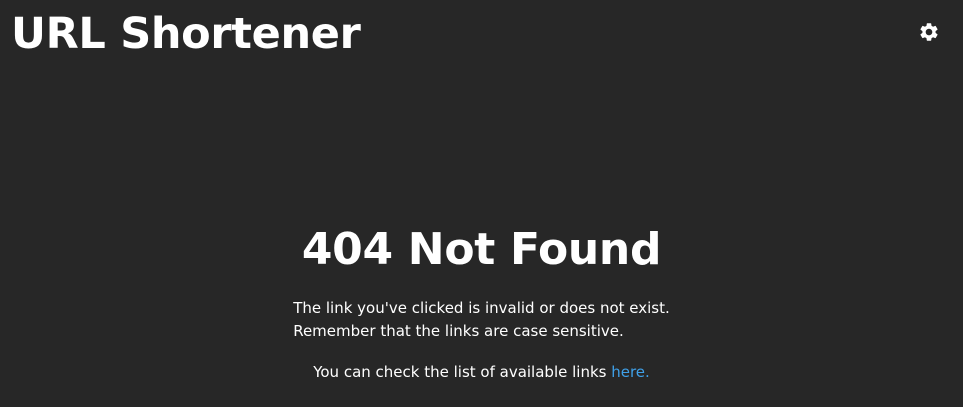 The width and height of the screenshot is (963, 407). I want to click on app-title: URL Shortener, so click(186, 34).